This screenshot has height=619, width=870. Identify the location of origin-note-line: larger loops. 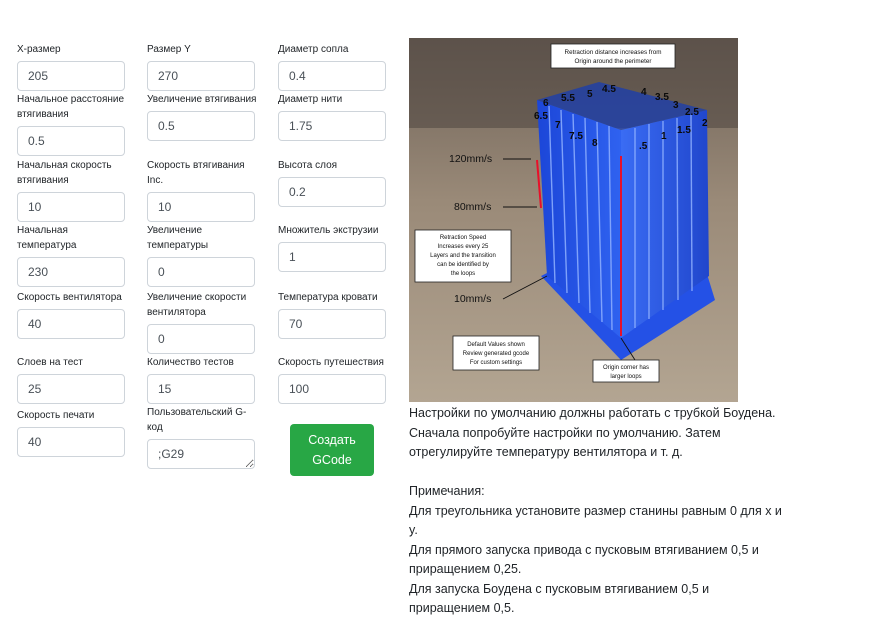
(625, 377).